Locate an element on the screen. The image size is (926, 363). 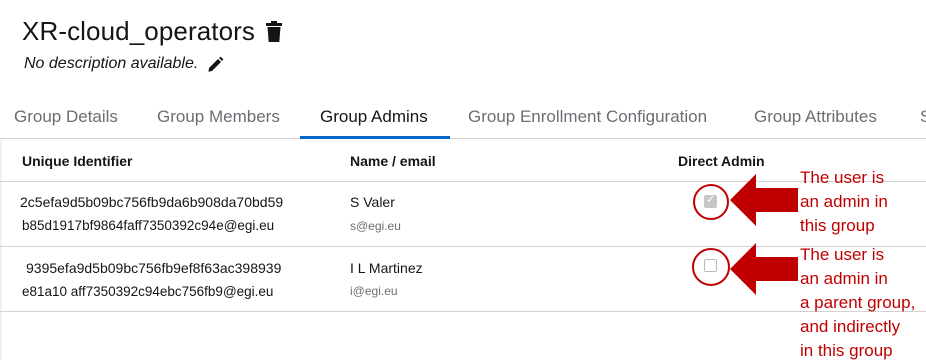
column-header-unique-identifier: Unique Identifier is located at coordinates (77, 161).